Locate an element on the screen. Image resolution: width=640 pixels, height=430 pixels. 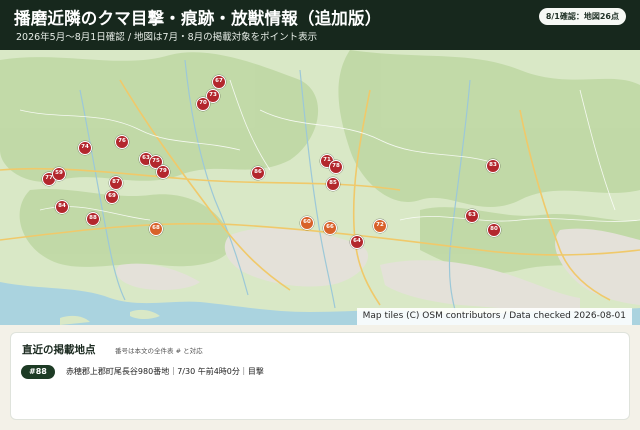
map-marker-78: 78 is located at coordinates (336, 167).